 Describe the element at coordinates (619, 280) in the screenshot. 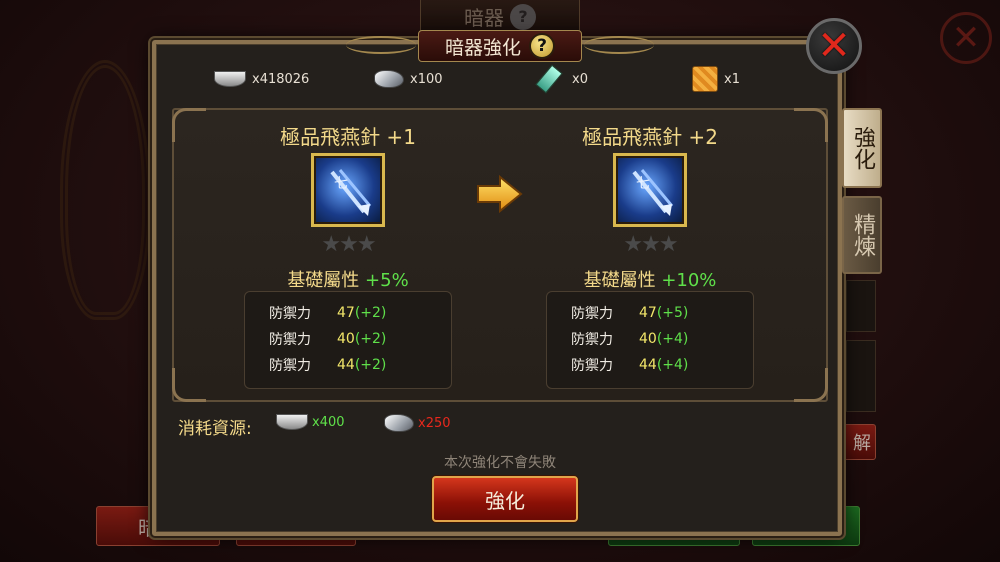

I see `next-base-label: 基礎屬性` at that location.